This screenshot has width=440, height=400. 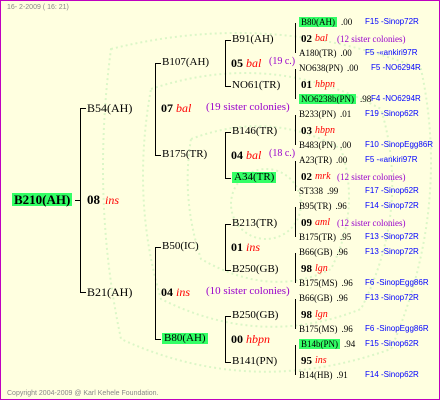 I want to click on l2-origin-2: ins, so click(x=253, y=247).